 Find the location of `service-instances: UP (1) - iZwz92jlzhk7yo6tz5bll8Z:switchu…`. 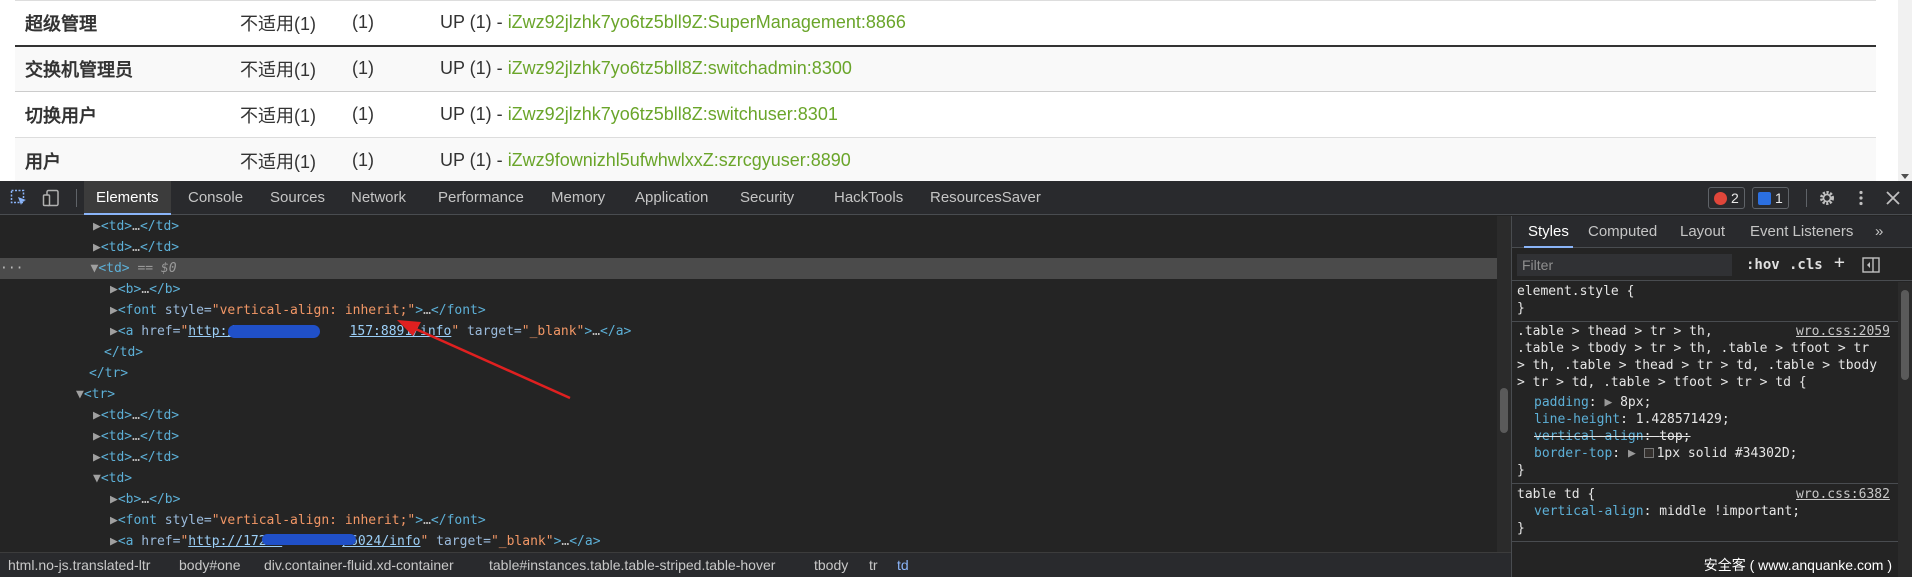

service-instances: UP (1) - iZwz92jlzhk7yo6tz5bll8Z:switchu… is located at coordinates (1153, 114).